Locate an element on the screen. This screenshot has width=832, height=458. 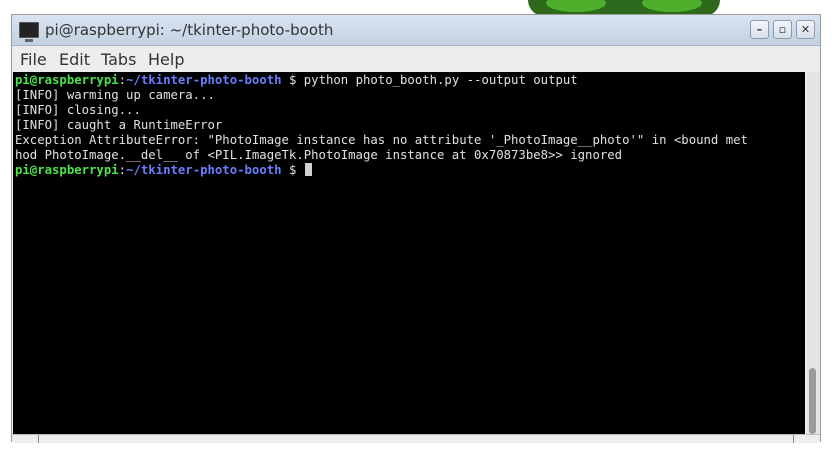
menu-tabs: Tabs is located at coordinates (118, 59).